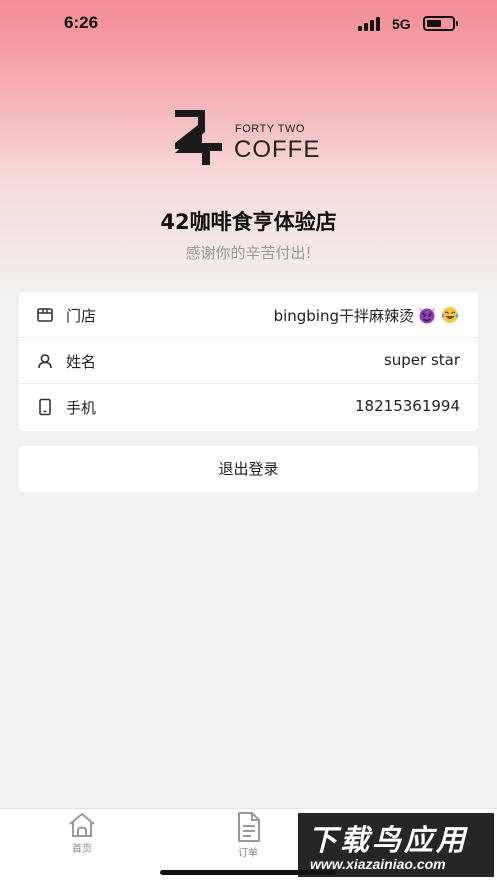  What do you see at coordinates (82, 825) in the screenshot?
I see `home-icon` at bounding box center [82, 825].